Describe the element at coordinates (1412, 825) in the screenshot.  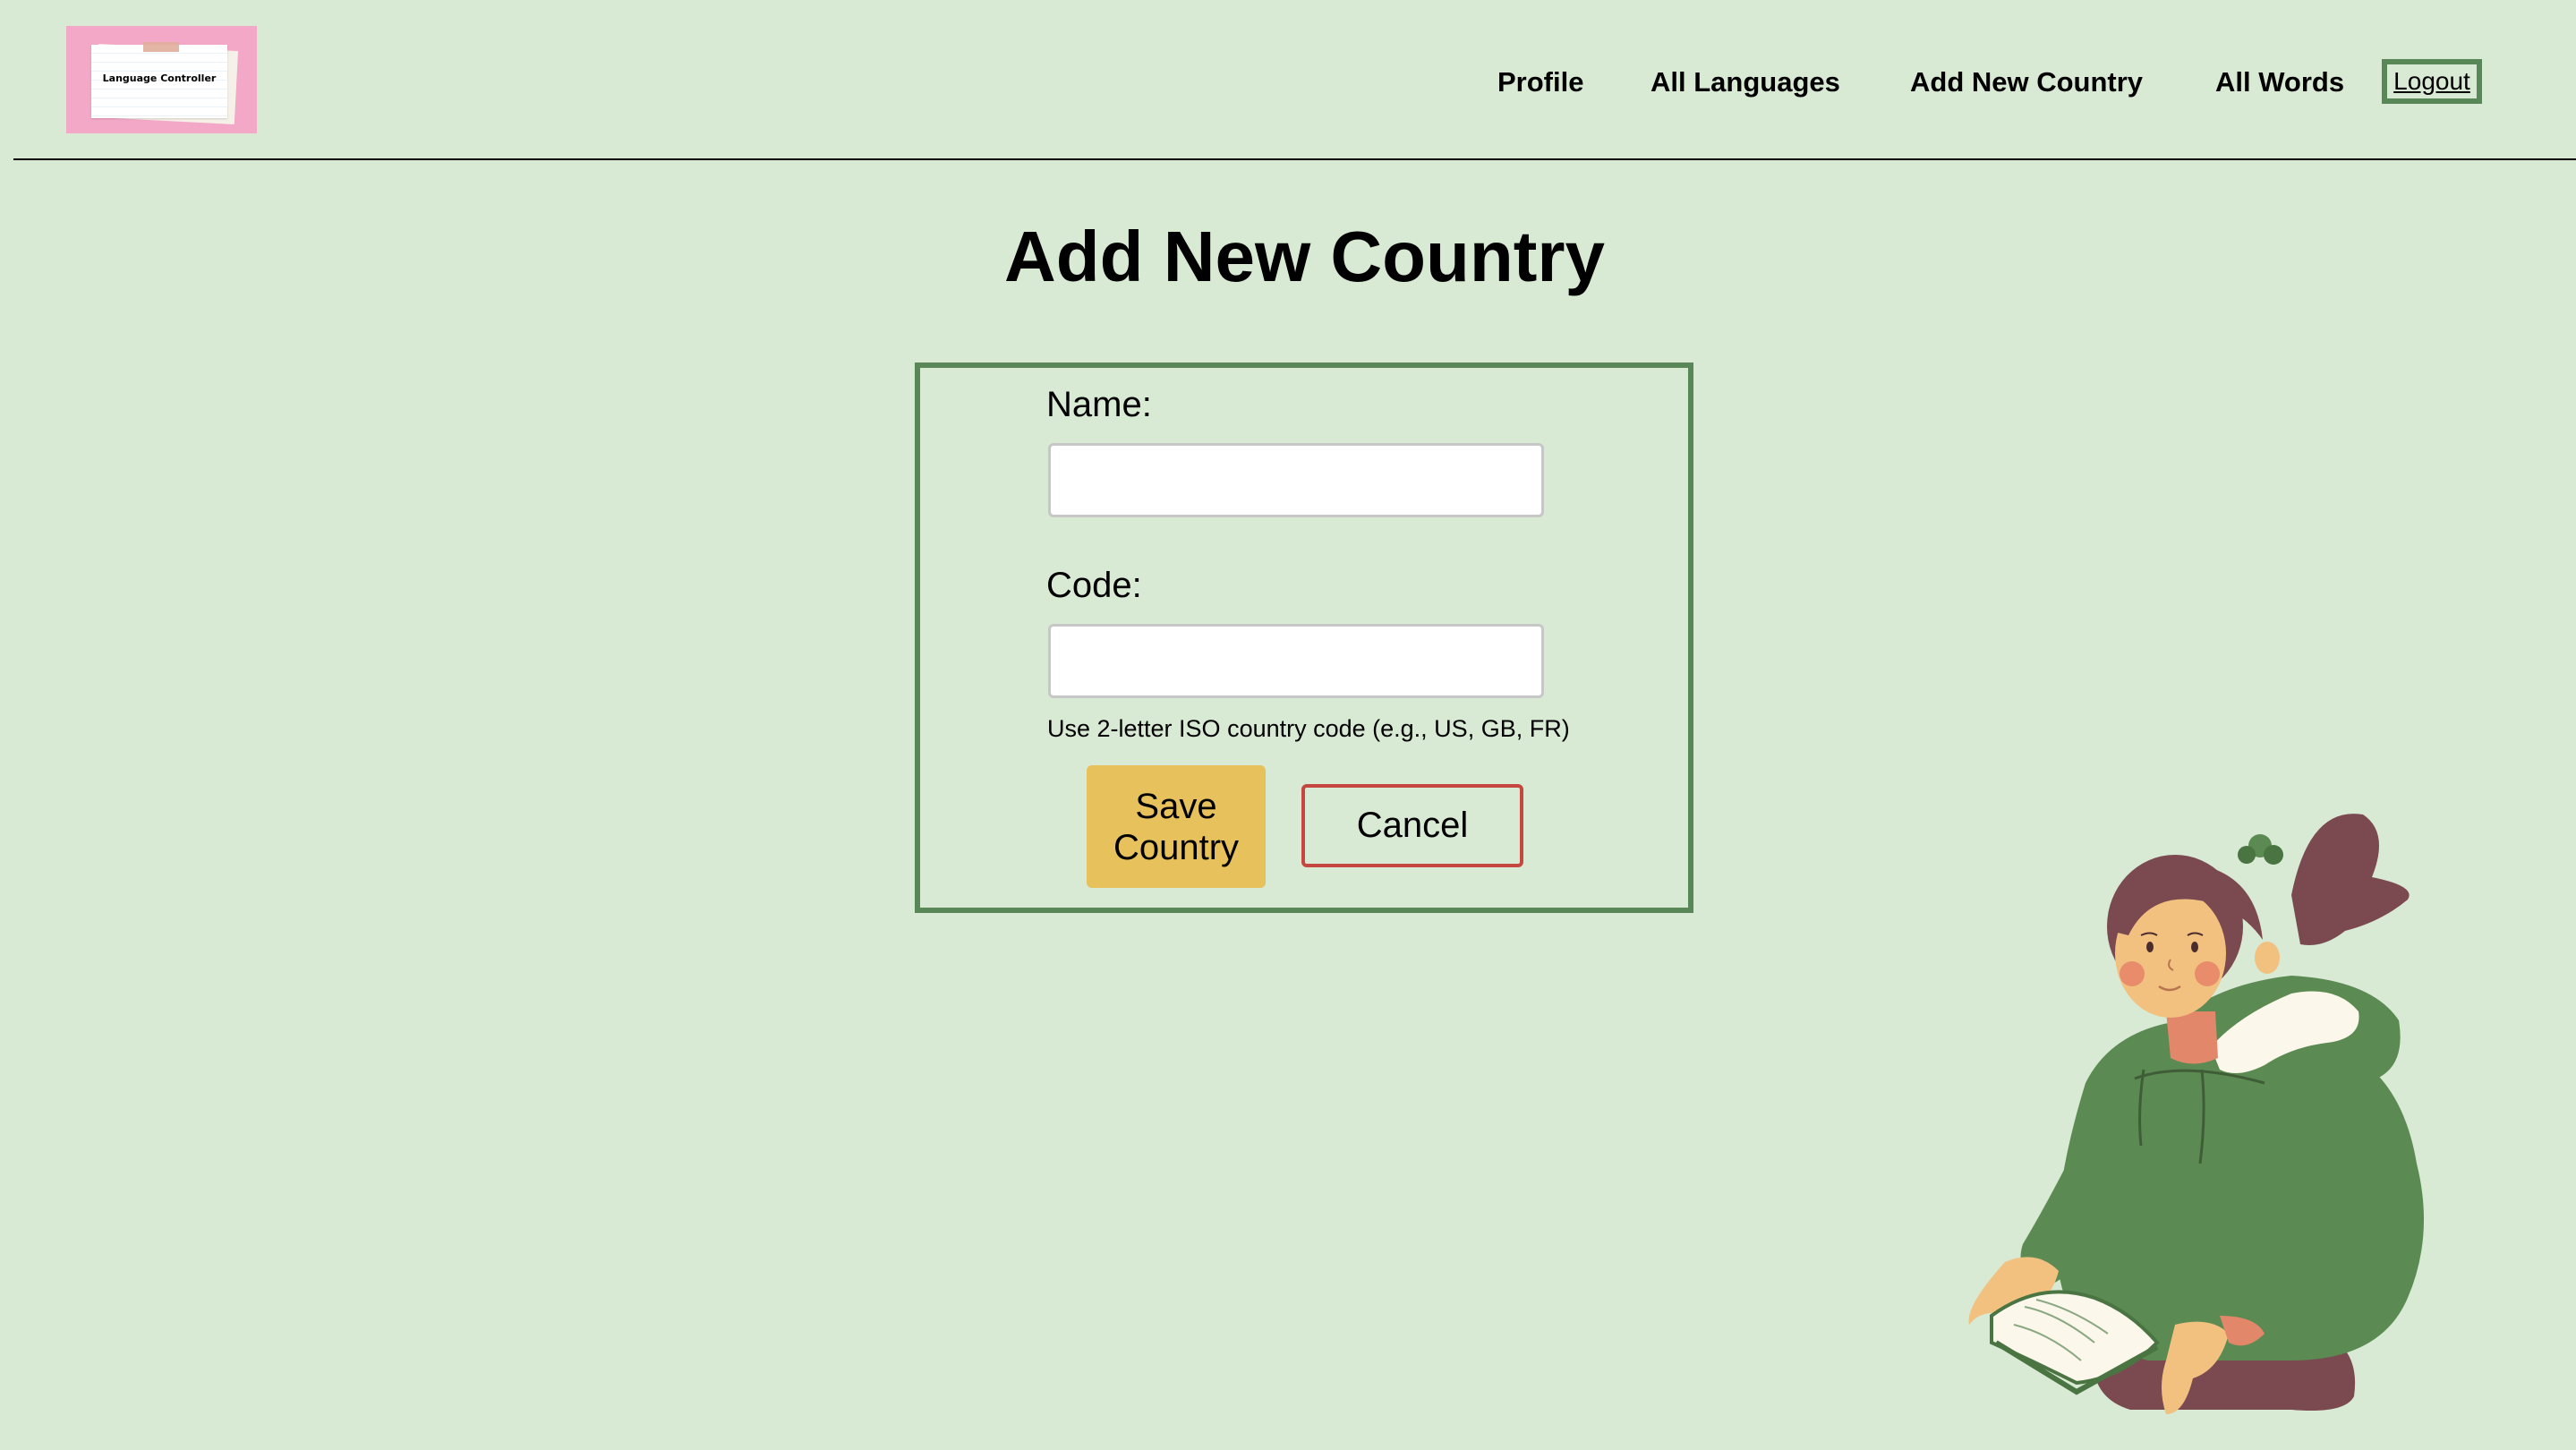
I see `cancel-button: Cancel` at that location.